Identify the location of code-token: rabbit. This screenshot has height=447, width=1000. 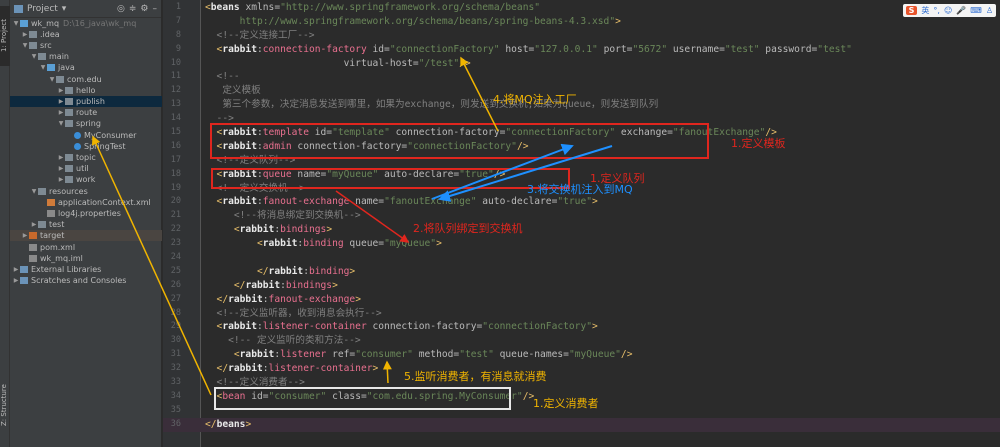
(239, 133).